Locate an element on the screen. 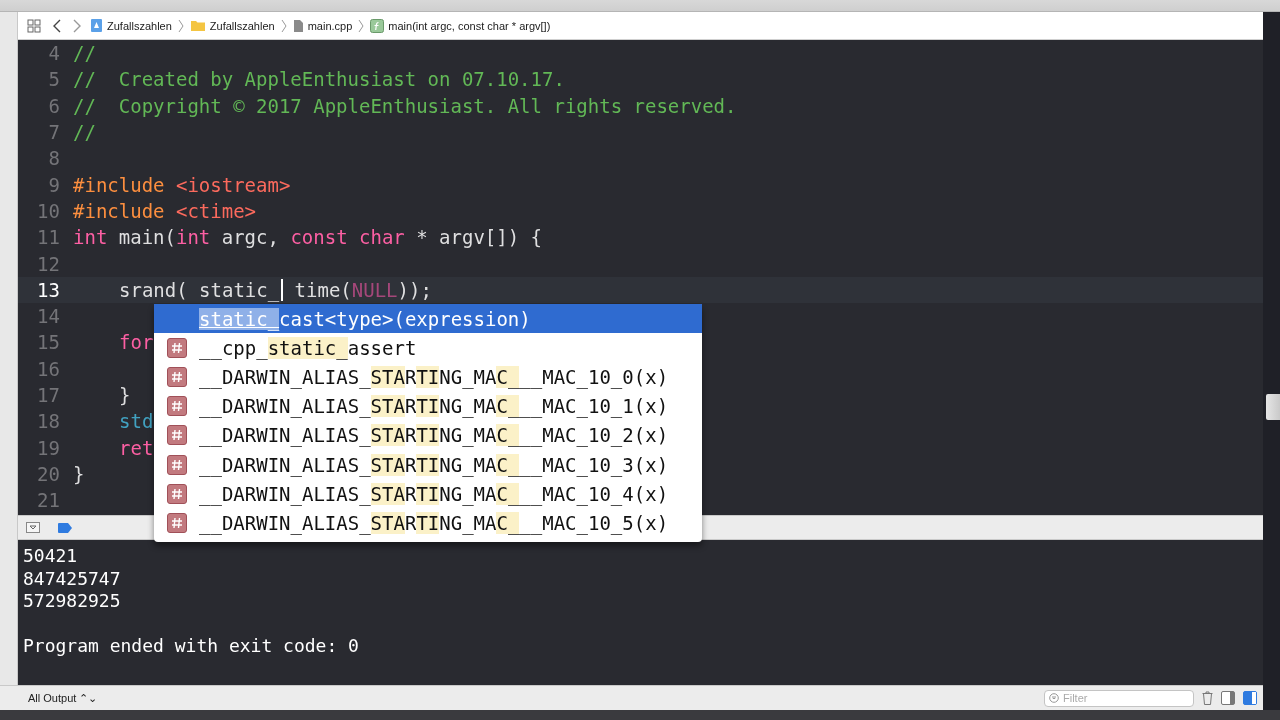 This screenshot has width=1280, height=720. line-number: 7 is located at coordinates (53, 132).